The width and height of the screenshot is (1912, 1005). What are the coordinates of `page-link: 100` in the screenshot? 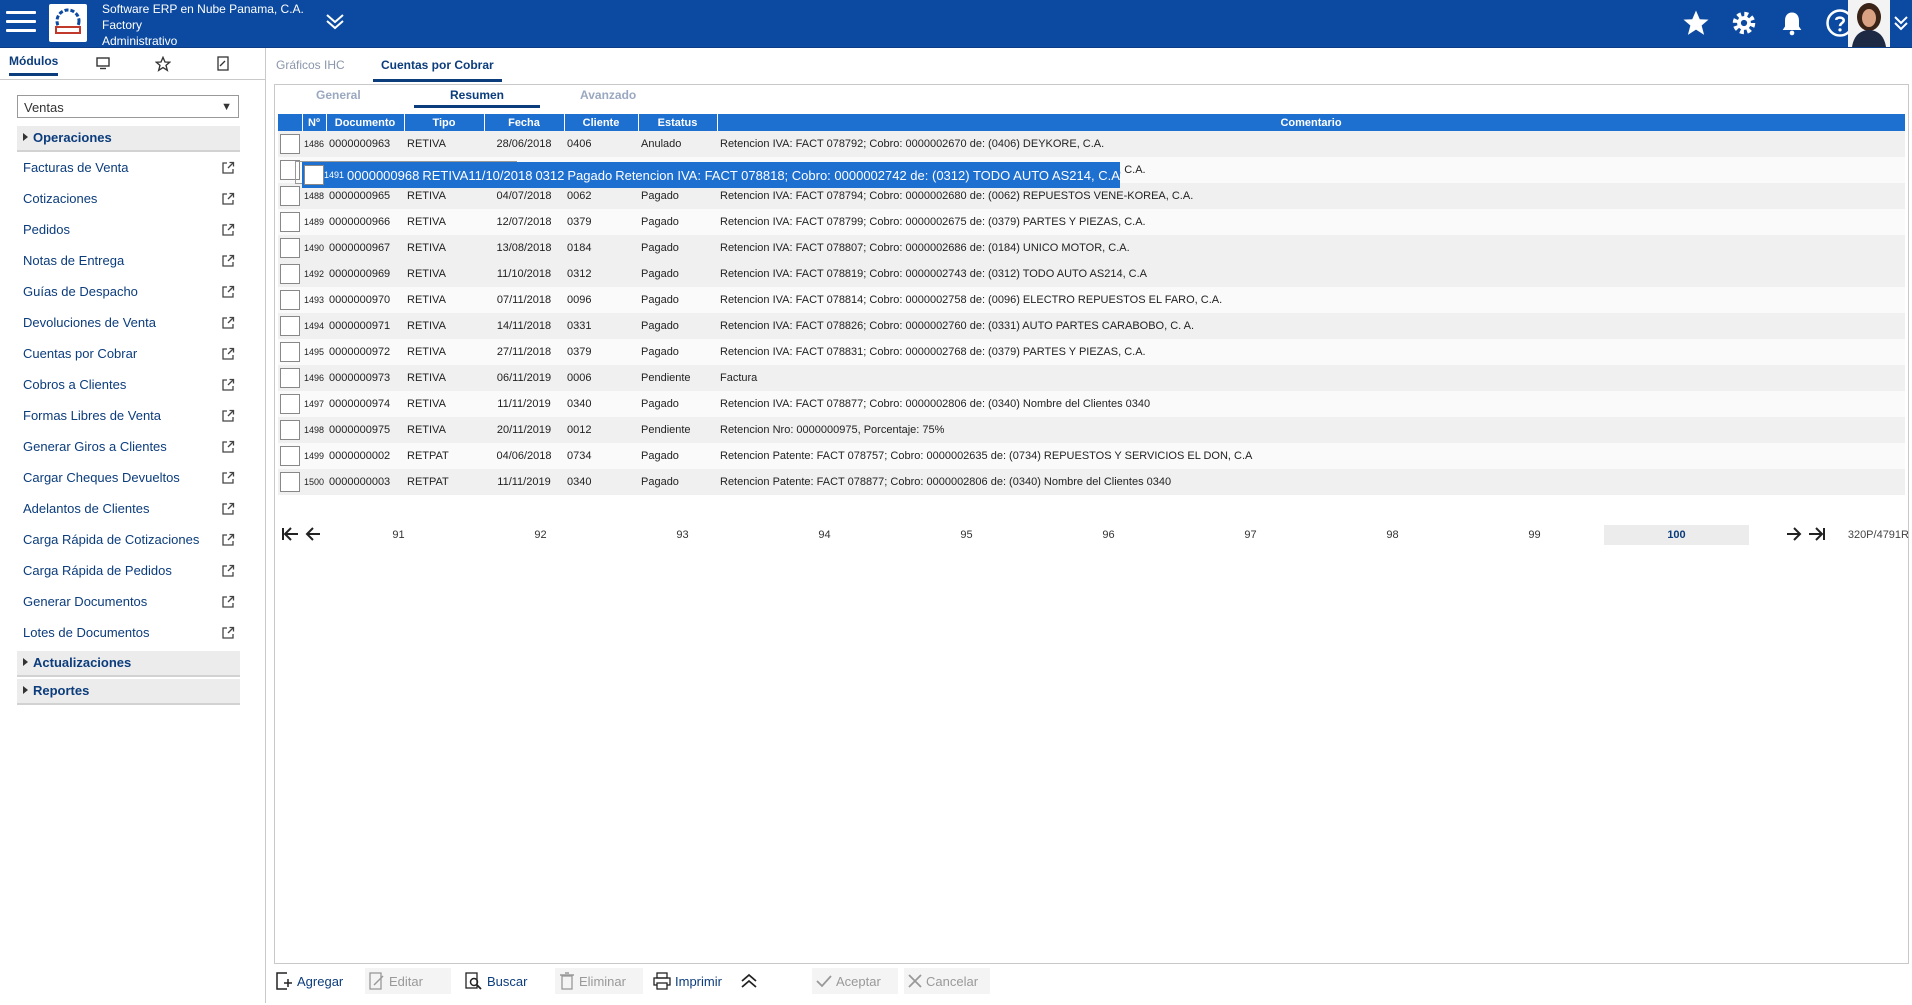 It's located at (1676, 535).